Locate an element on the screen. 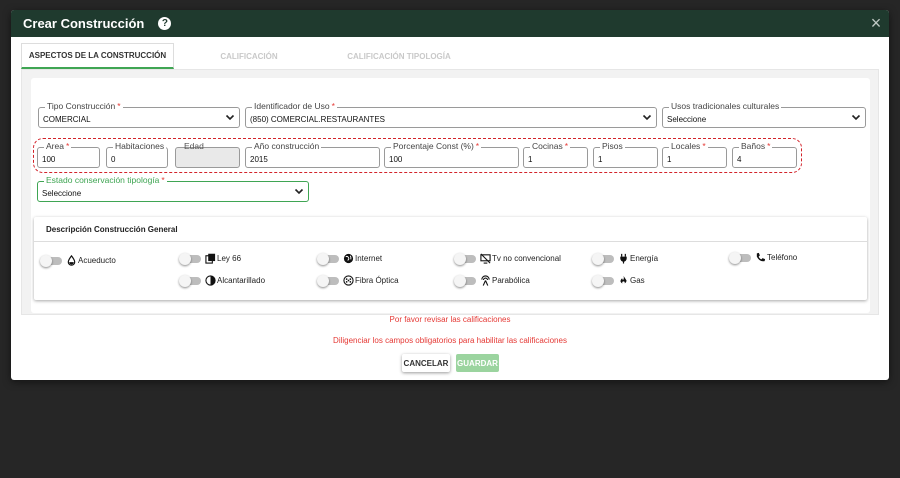 This screenshot has width=900, height=478. service-label: Acueducto is located at coordinates (97, 260).